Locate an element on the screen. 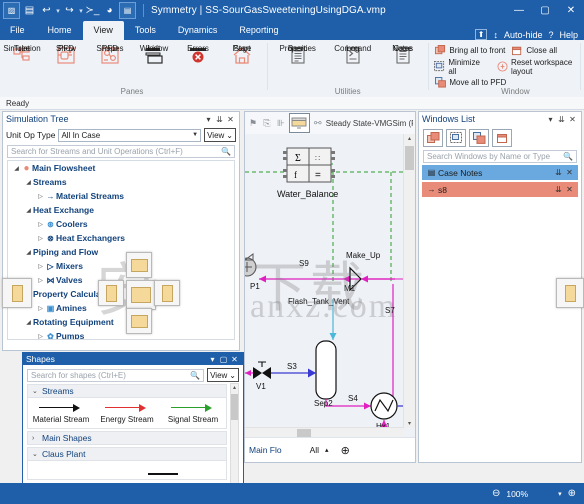 The image size is (584, 504). simulation-tree-menu-icon: ▾ is located at coordinates (208, 119).